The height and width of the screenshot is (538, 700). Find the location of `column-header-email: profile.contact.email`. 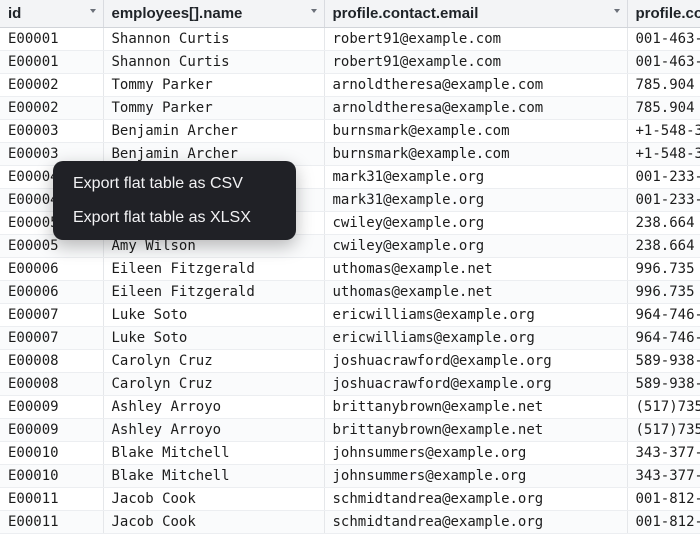

column-header-email: profile.contact.email is located at coordinates (476, 14).